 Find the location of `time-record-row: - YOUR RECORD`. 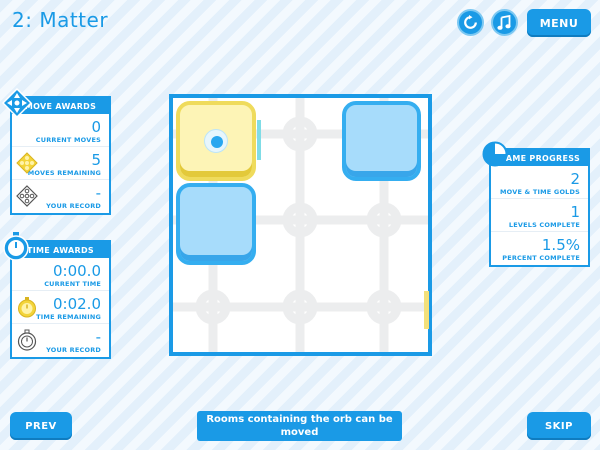

time-record-row: - YOUR RECORD is located at coordinates (60, 340).